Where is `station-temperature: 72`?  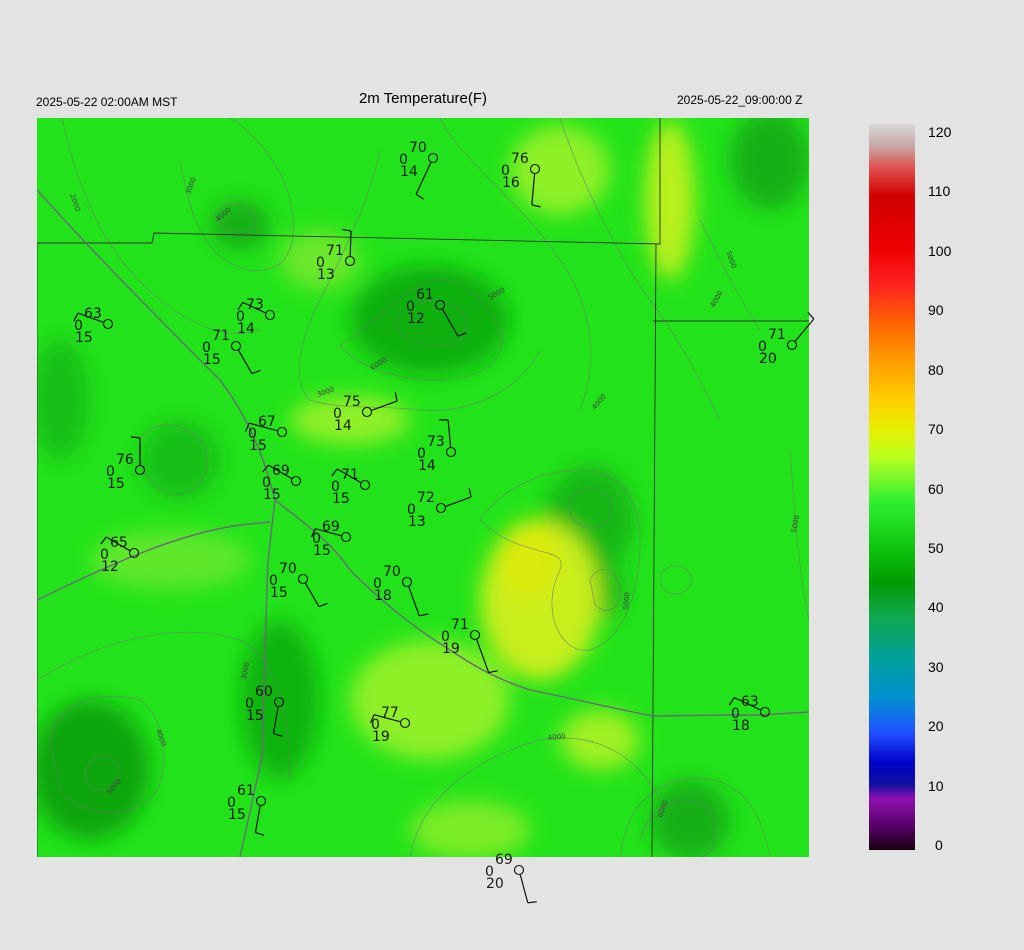 station-temperature: 72 is located at coordinates (426, 498).